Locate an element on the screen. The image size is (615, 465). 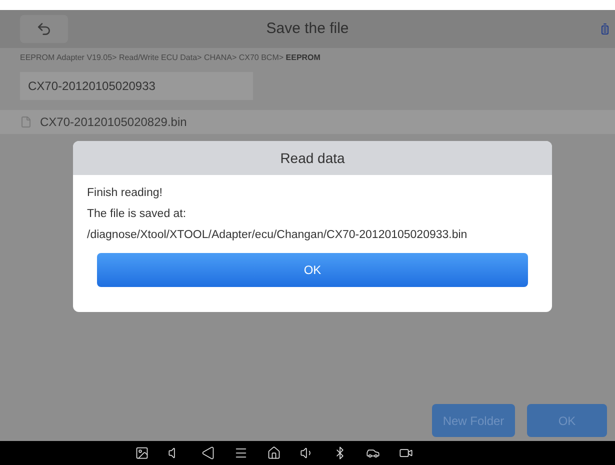
home-icon is located at coordinates (274, 453).